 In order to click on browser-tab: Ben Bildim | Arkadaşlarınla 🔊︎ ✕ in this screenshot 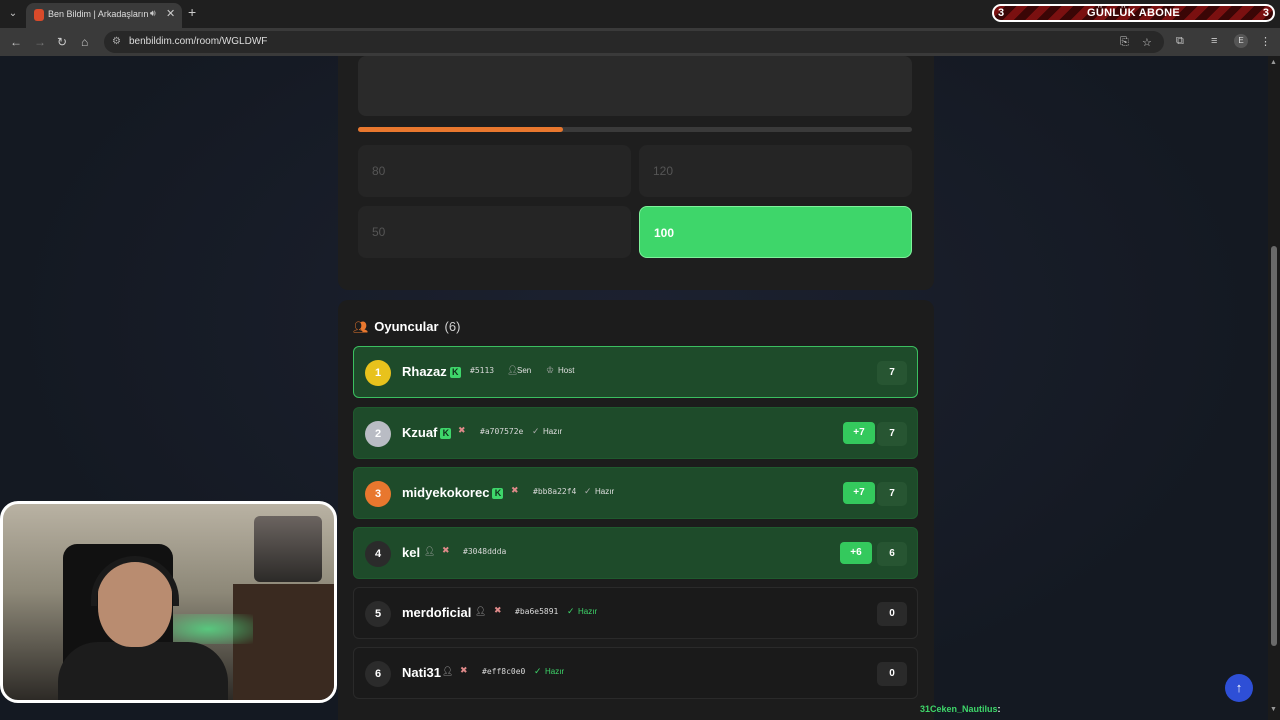, I will do `click(104, 15)`.